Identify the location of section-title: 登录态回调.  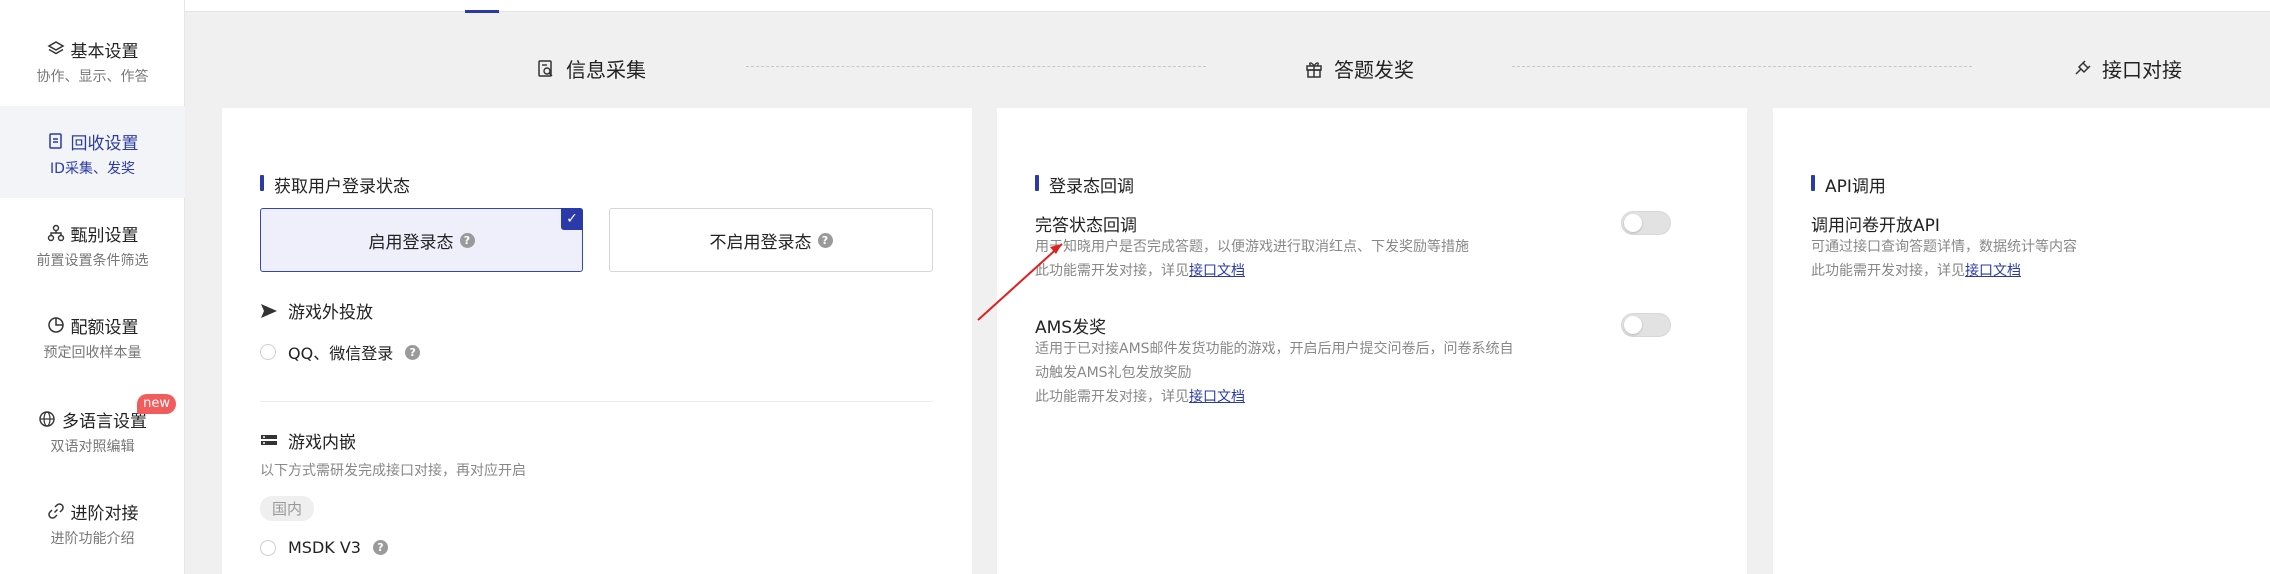
(1084, 184).